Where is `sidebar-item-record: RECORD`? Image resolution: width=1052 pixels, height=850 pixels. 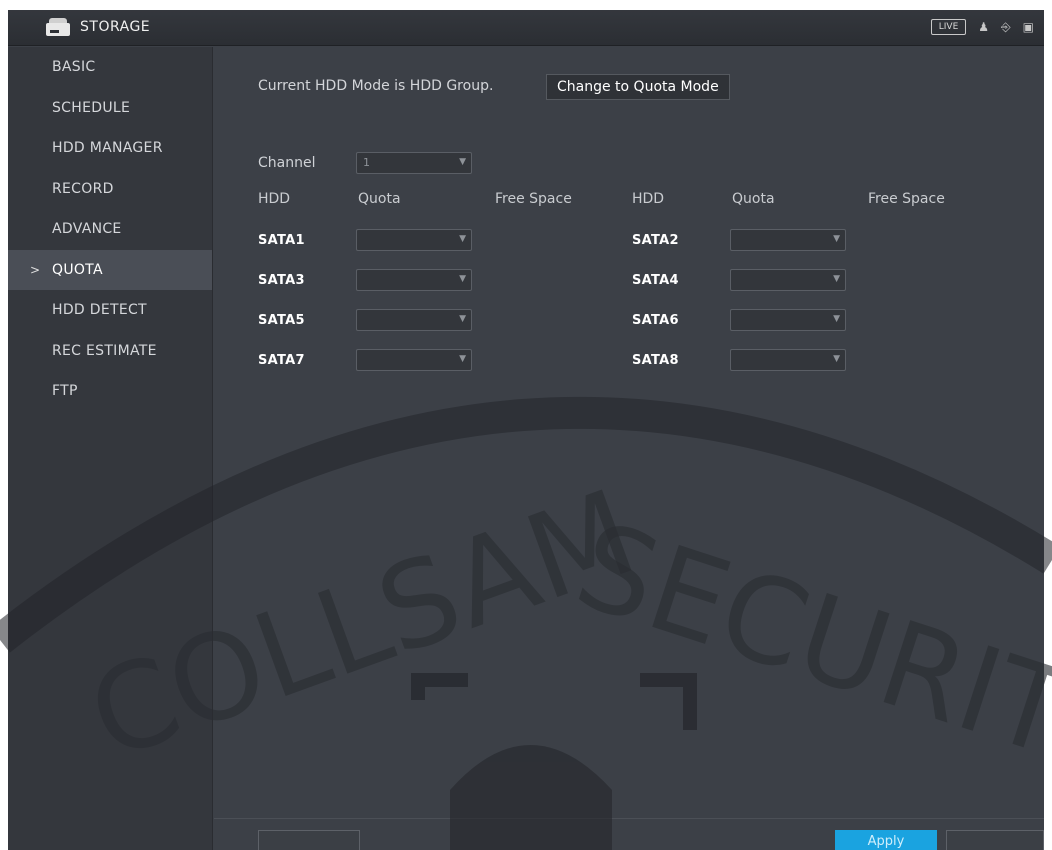
sidebar-item-record: RECORD is located at coordinates (110, 189).